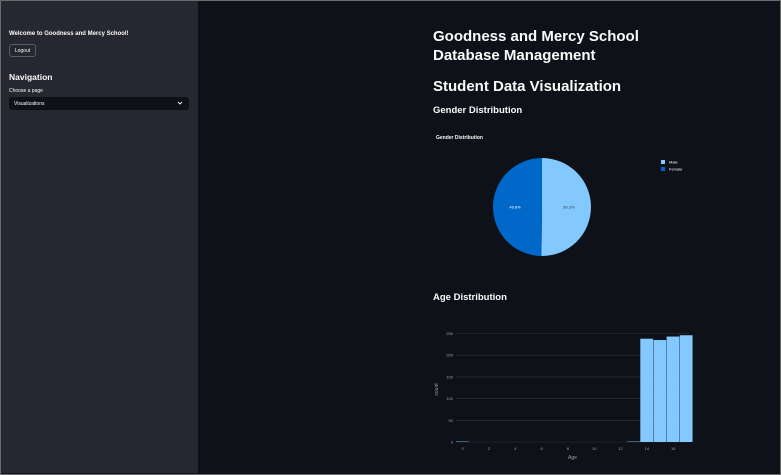  What do you see at coordinates (676, 169) in the screenshot?
I see `legend-label-female: Female` at bounding box center [676, 169].